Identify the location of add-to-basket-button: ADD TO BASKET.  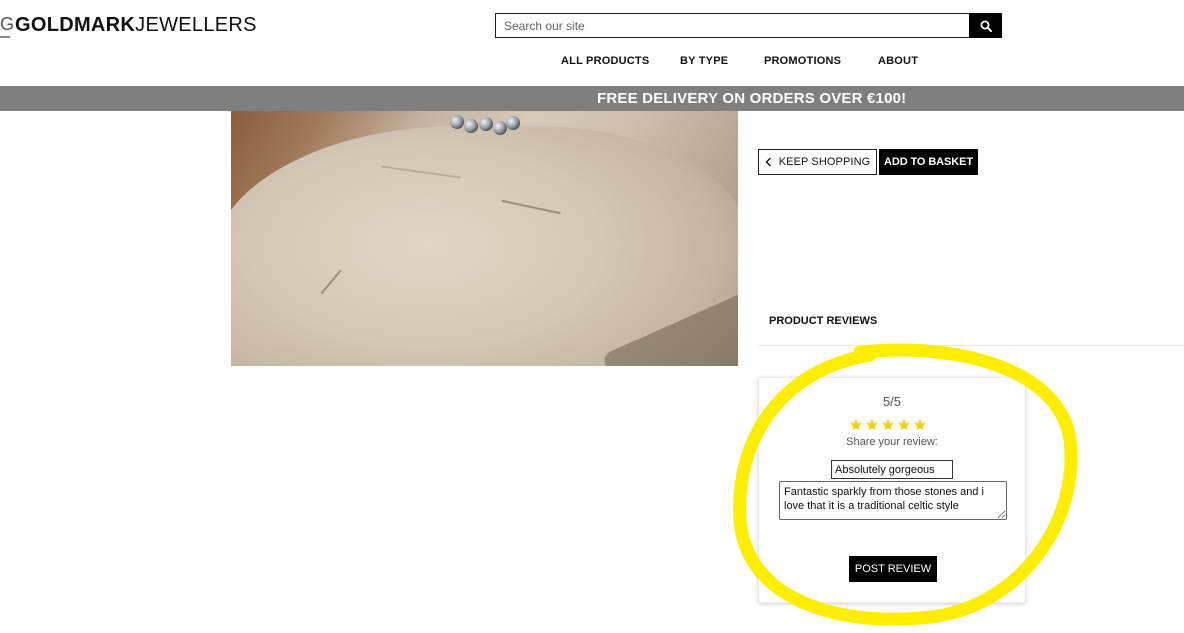
(928, 162).